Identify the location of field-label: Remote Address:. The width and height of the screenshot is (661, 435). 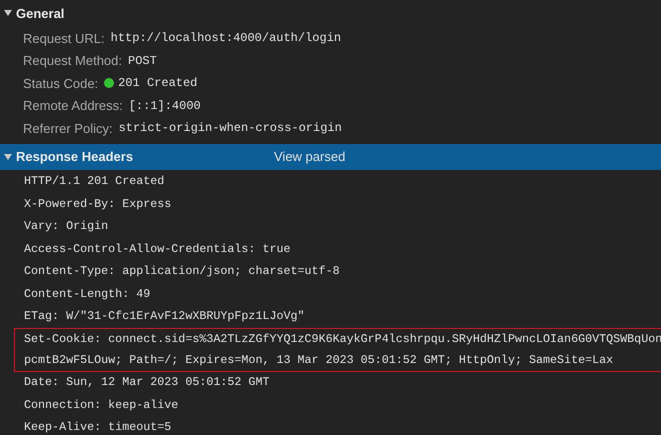
(73, 106).